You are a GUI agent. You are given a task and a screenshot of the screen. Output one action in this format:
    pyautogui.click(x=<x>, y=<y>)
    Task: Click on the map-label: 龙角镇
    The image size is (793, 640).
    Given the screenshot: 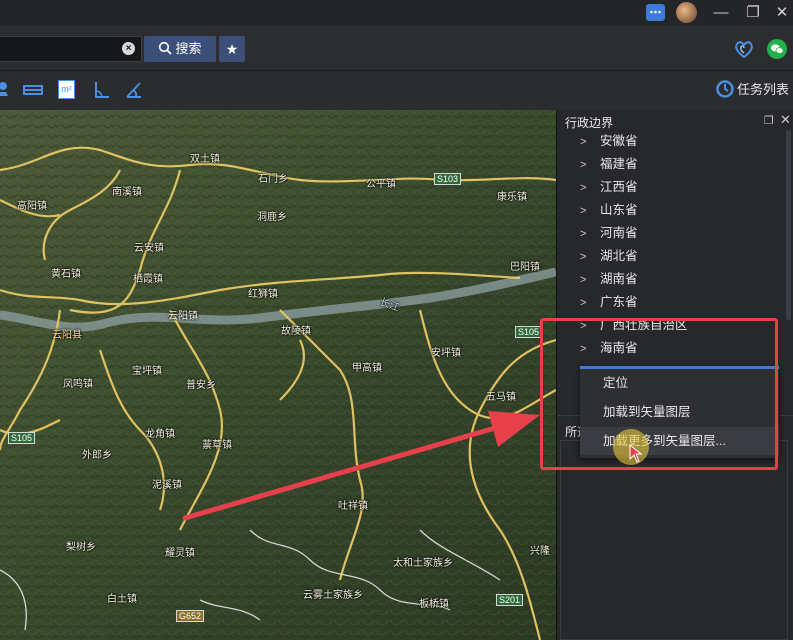 What is the action you would take?
    pyautogui.click(x=160, y=434)
    